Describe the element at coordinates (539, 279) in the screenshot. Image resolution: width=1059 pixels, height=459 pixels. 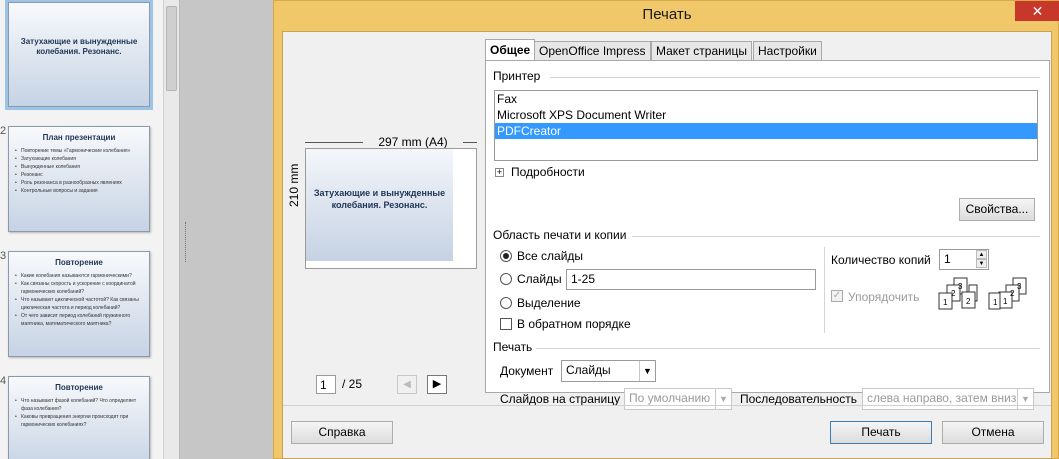
I see `slides-label: Слайды` at that location.